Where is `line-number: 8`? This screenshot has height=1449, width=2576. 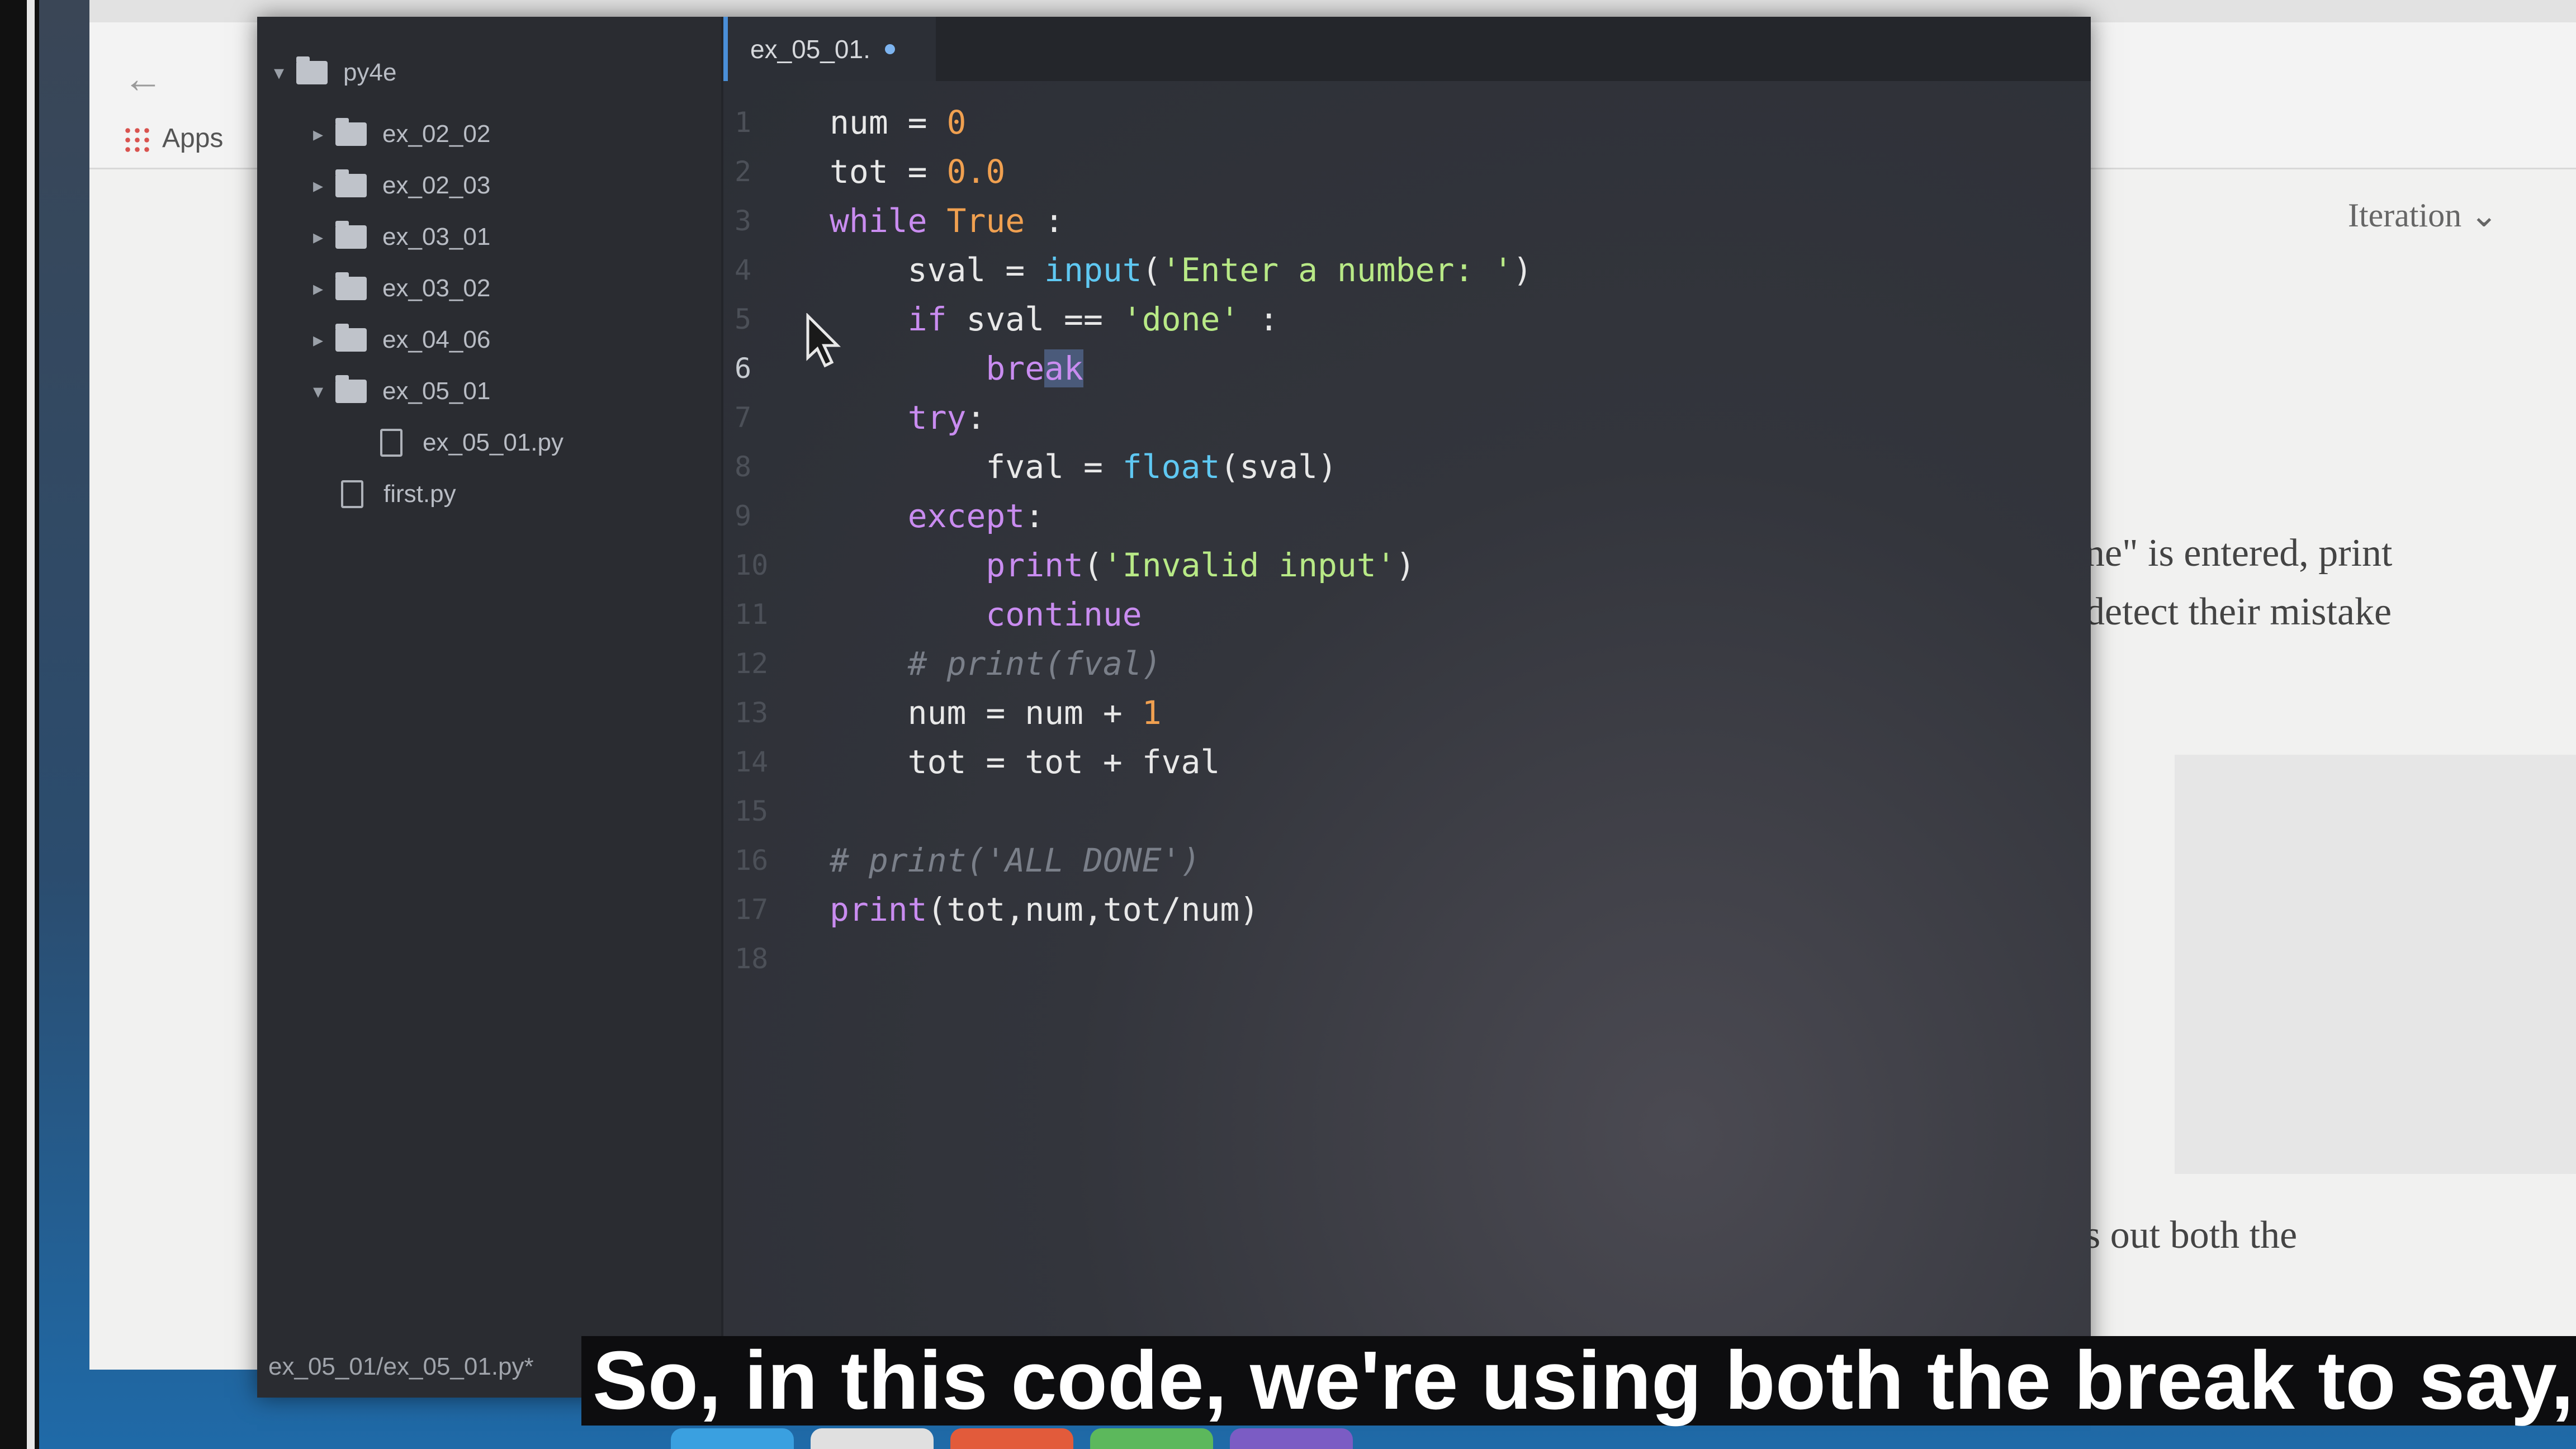
line-number: 8 is located at coordinates (744, 467).